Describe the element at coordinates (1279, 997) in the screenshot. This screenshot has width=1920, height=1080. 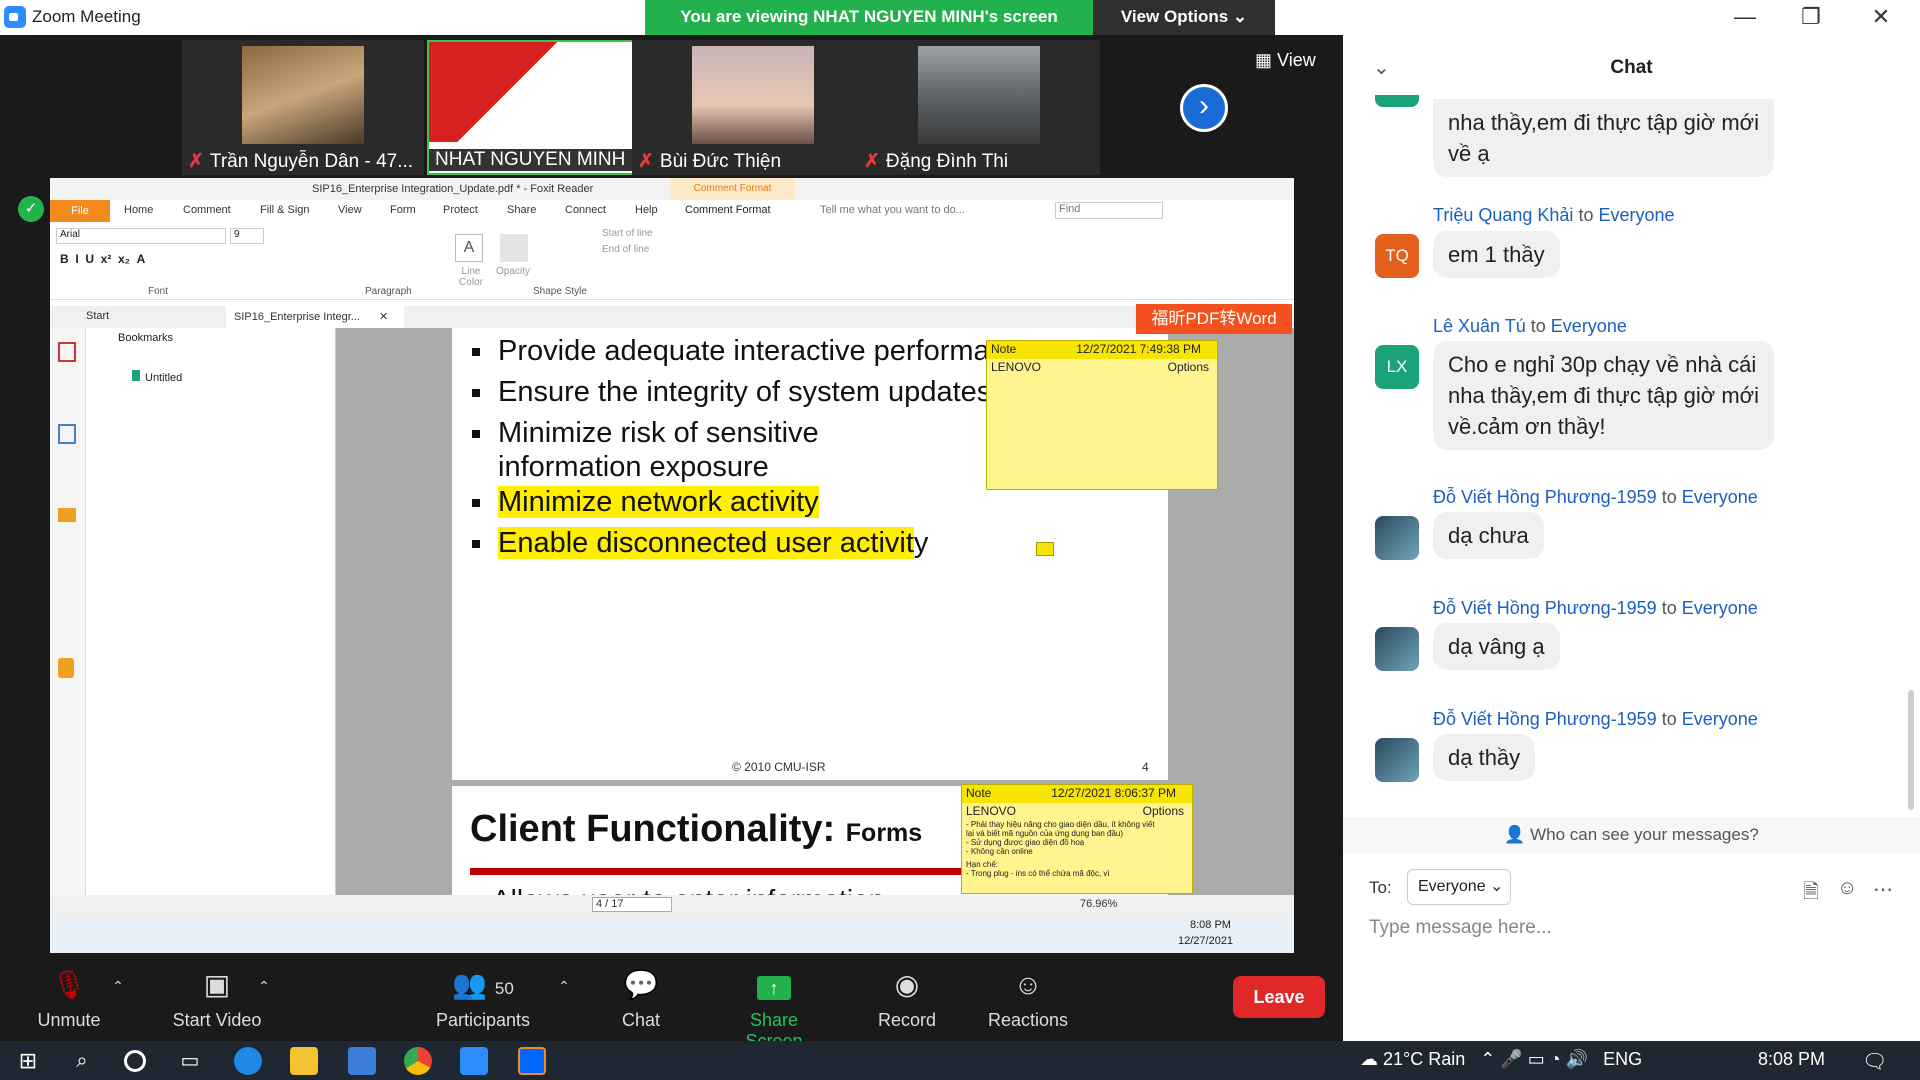
I see `leave-button: Leave` at that location.